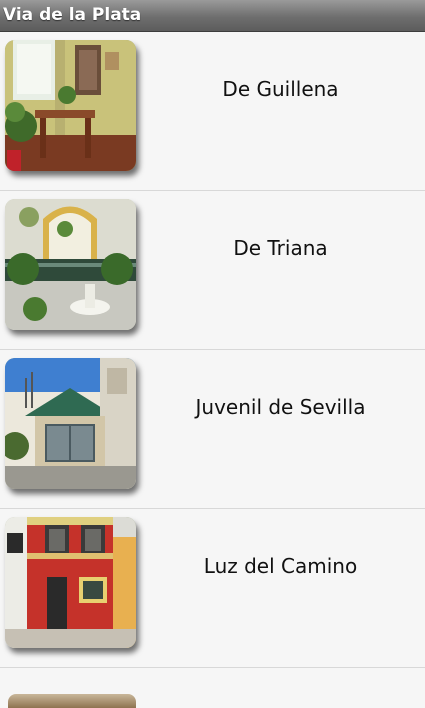  Describe the element at coordinates (280, 89) in the screenshot. I see `list-item-label: De Guillena` at that location.